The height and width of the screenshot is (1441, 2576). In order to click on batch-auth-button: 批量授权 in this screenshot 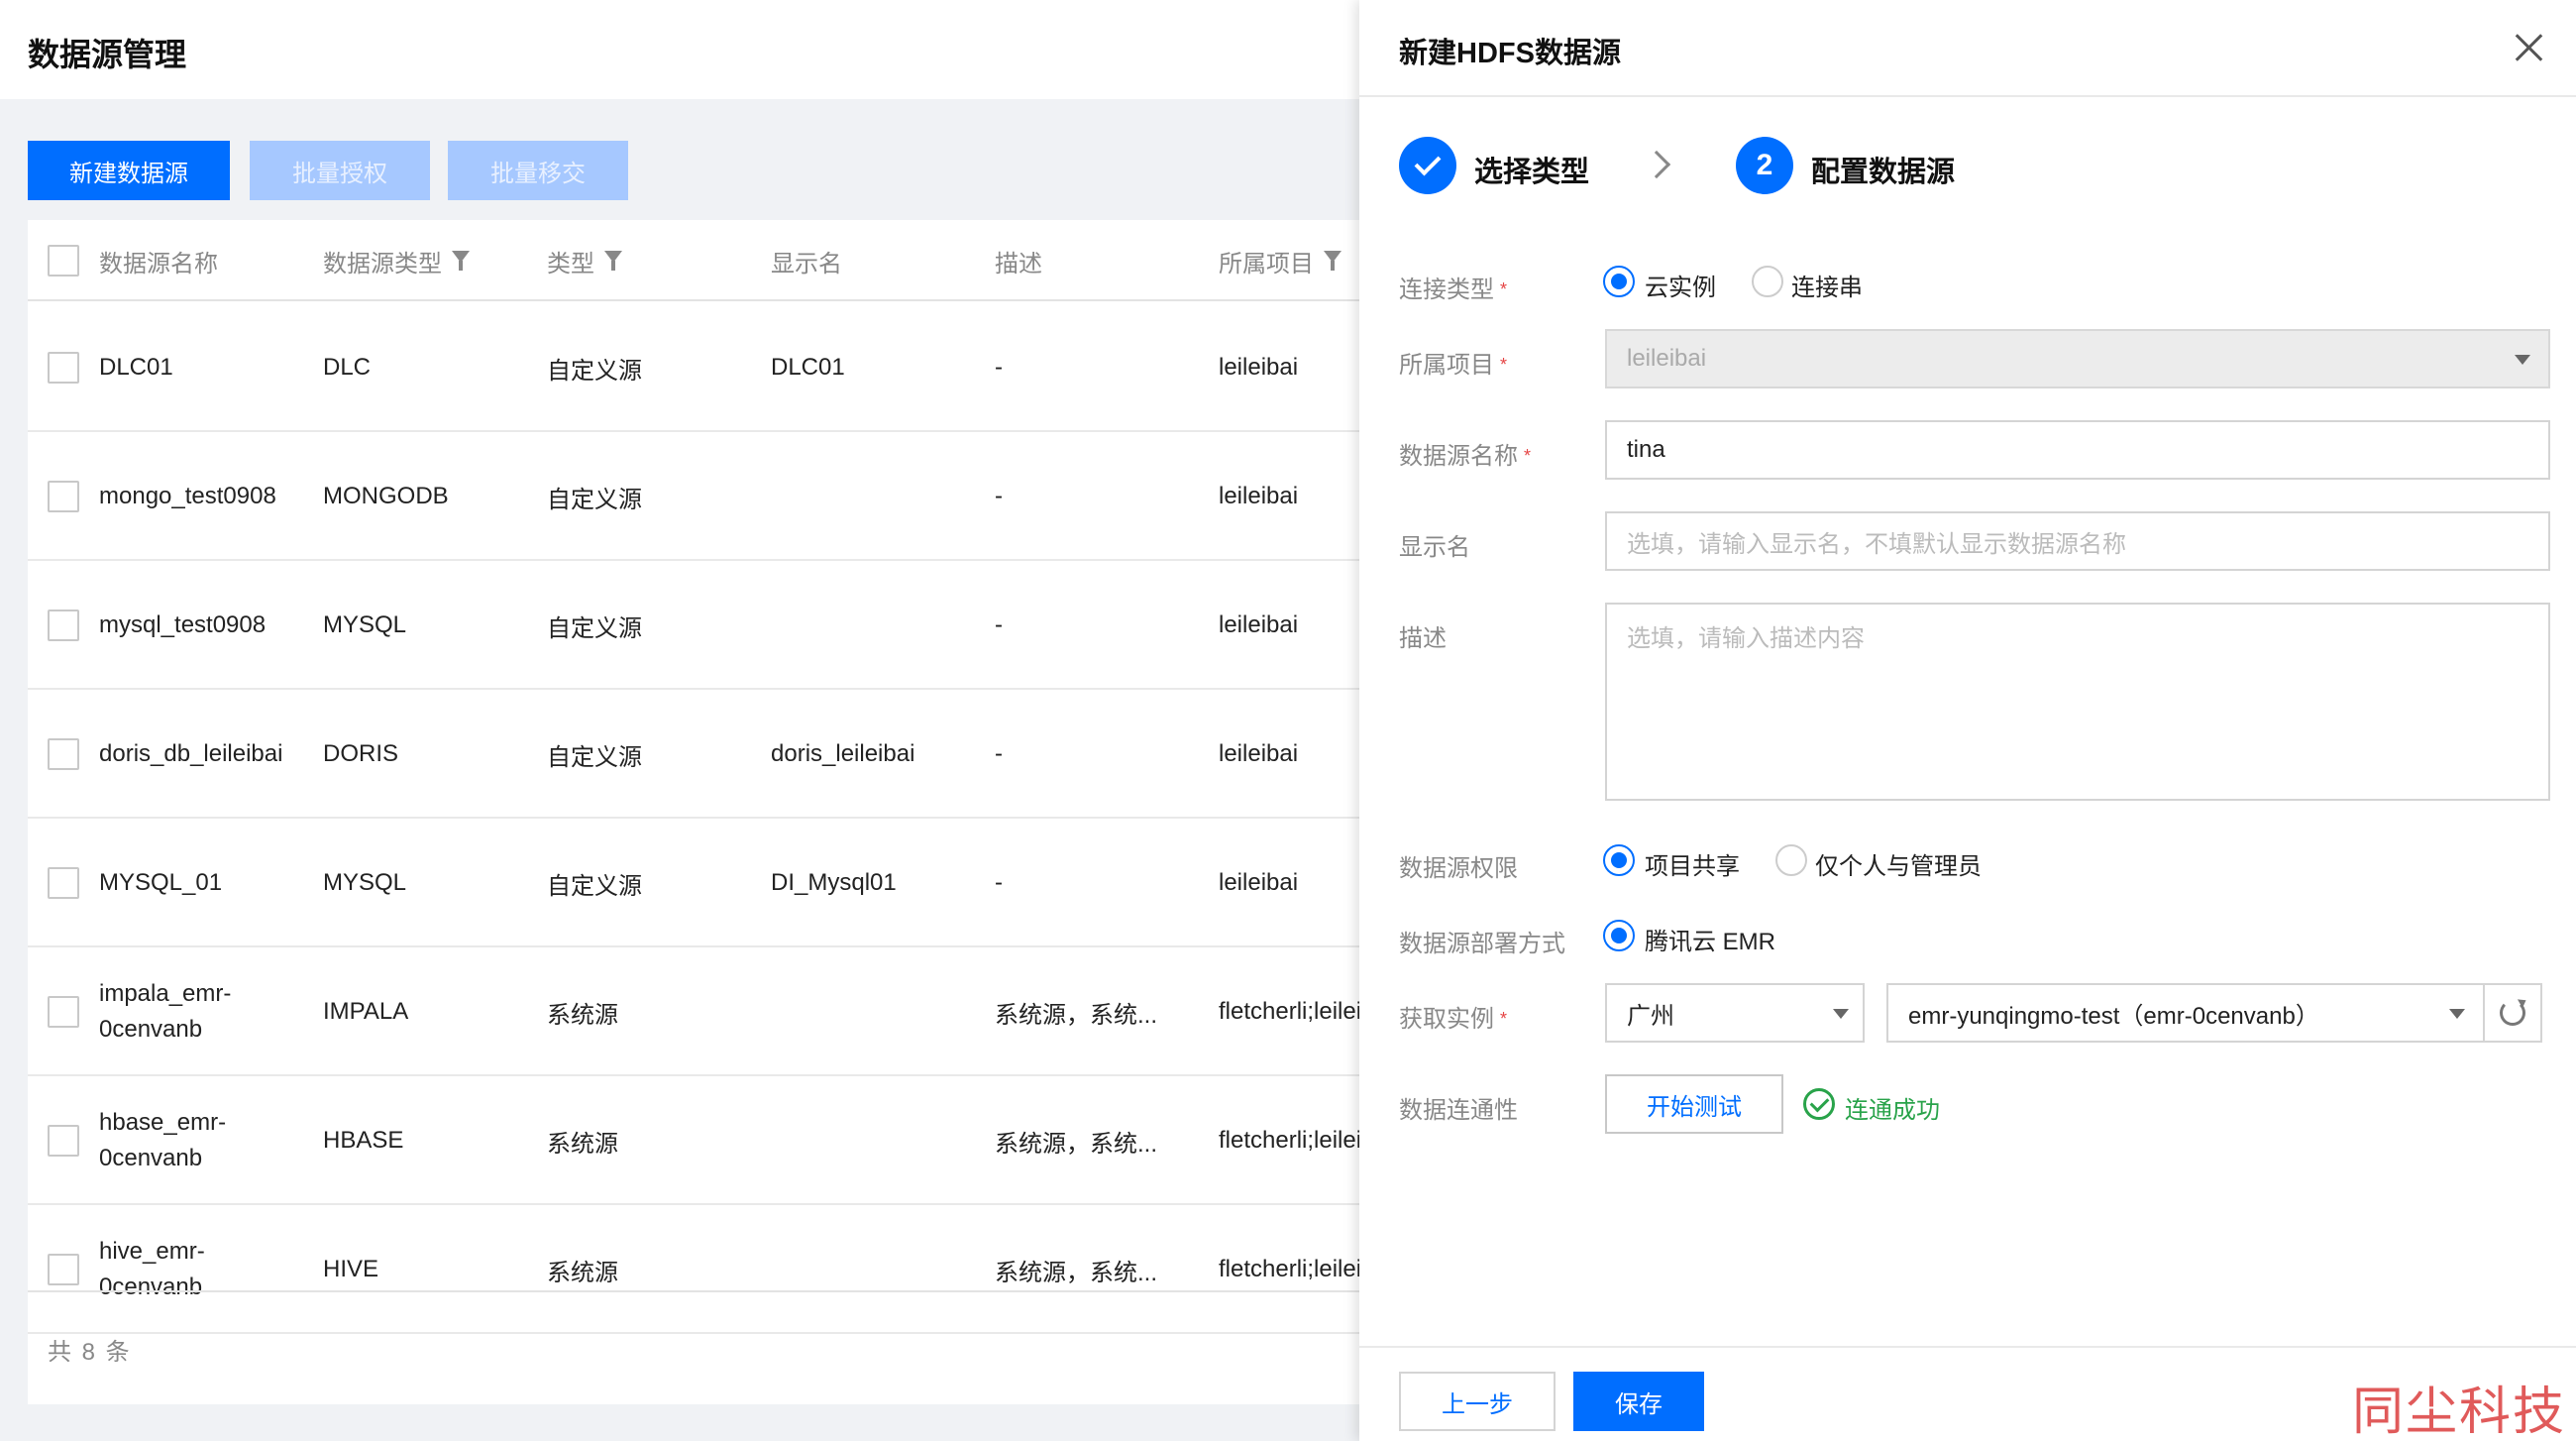, I will do `click(340, 170)`.